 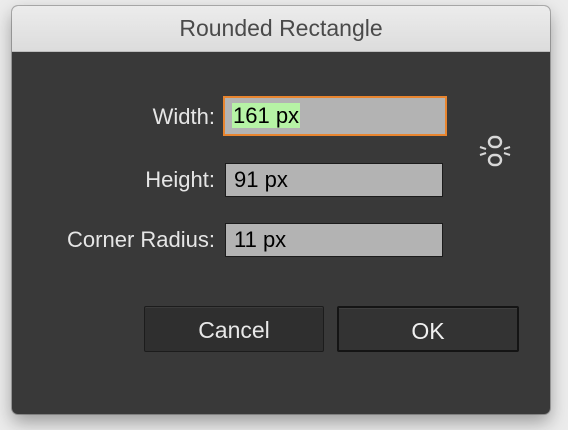 I want to click on width-value: 161 px, so click(x=266, y=115).